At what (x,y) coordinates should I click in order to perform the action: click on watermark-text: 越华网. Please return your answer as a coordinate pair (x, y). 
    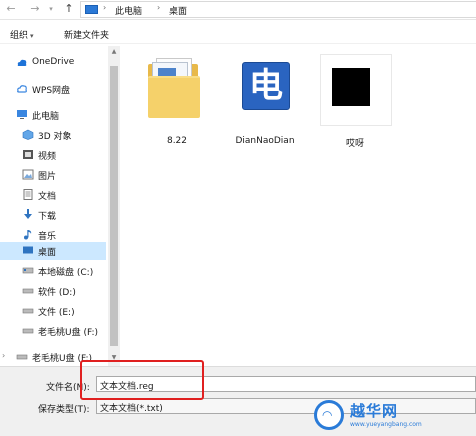
    Looking at the image, I should click on (374, 411).